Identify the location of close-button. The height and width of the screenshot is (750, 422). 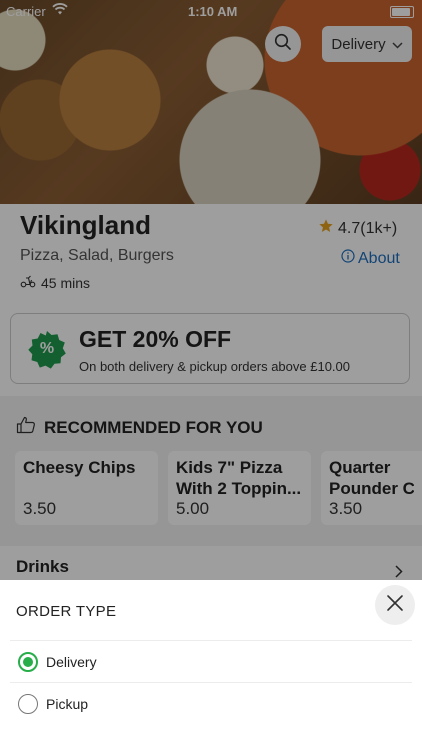
(395, 605).